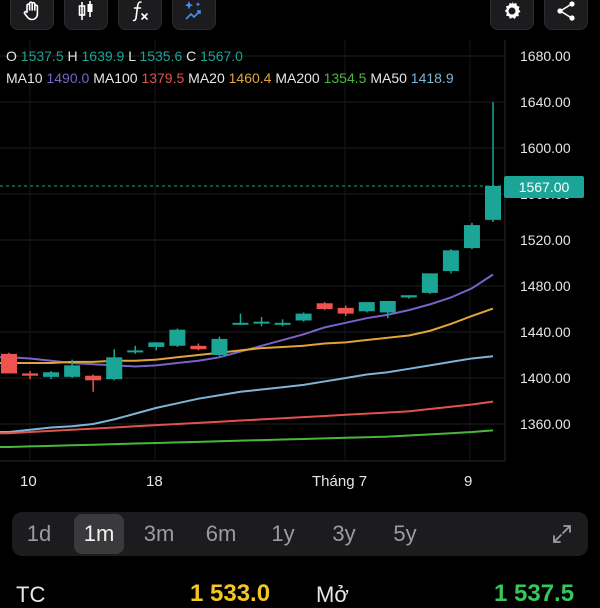 Image resolution: width=600 pixels, height=608 pixels. Describe the element at coordinates (194, 15) in the screenshot. I see `sparkle-chart-icon` at that location.